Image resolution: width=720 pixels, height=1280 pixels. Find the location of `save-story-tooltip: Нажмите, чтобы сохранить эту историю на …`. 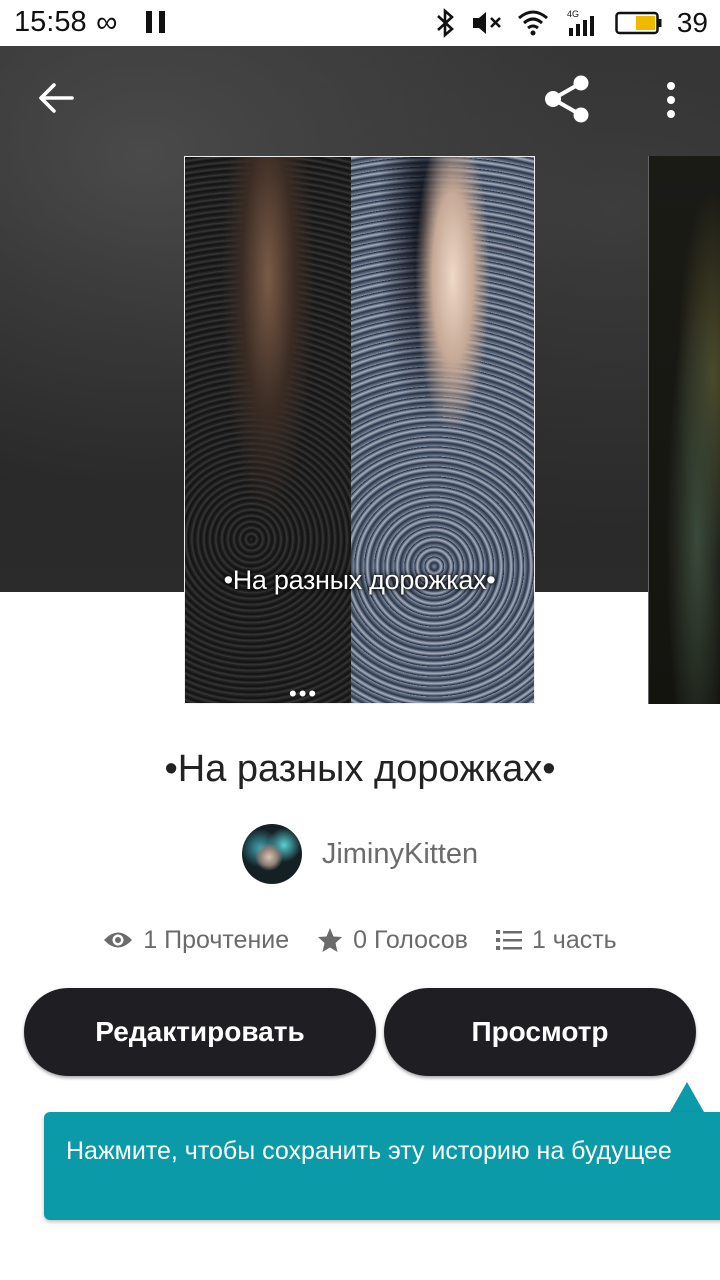

save-story-tooltip: Нажмите, чтобы сохранить эту историю на … is located at coordinates (382, 1166).